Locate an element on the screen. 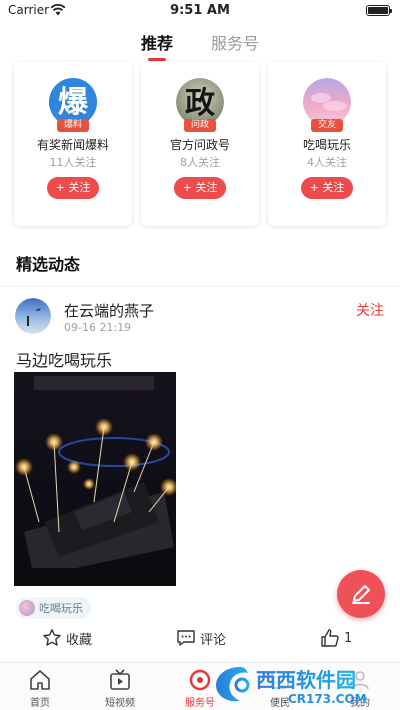 The height and width of the screenshot is (710, 400). svg-text: 政 is located at coordinates (200, 103).